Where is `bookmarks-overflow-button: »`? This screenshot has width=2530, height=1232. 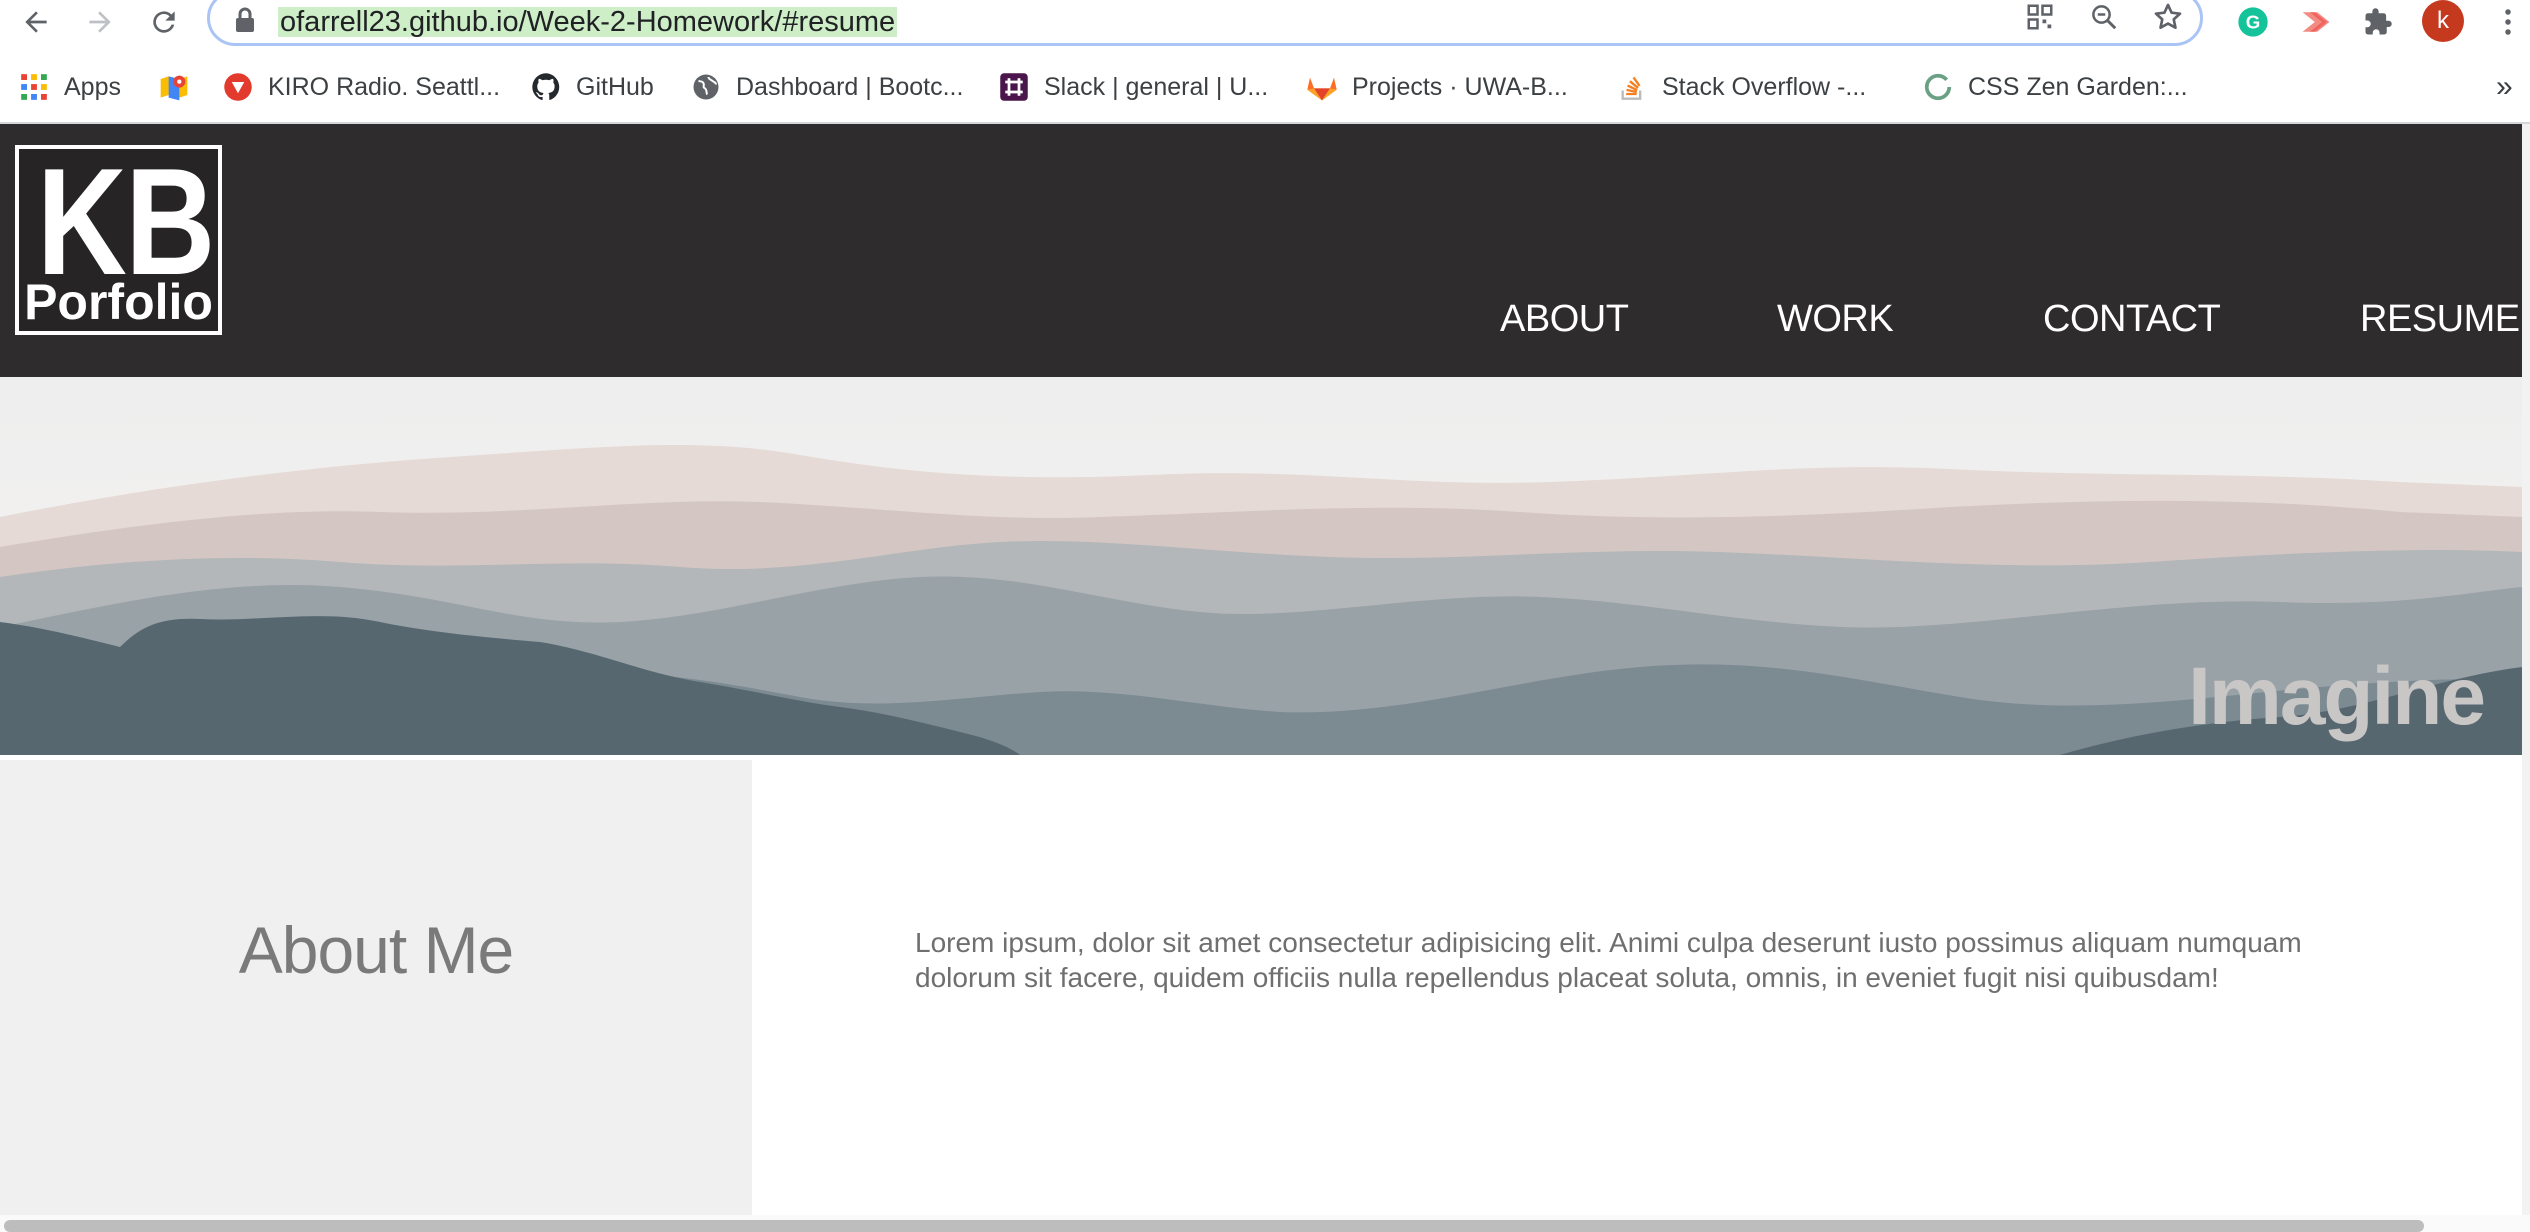 bookmarks-overflow-button: » is located at coordinates (2504, 87).